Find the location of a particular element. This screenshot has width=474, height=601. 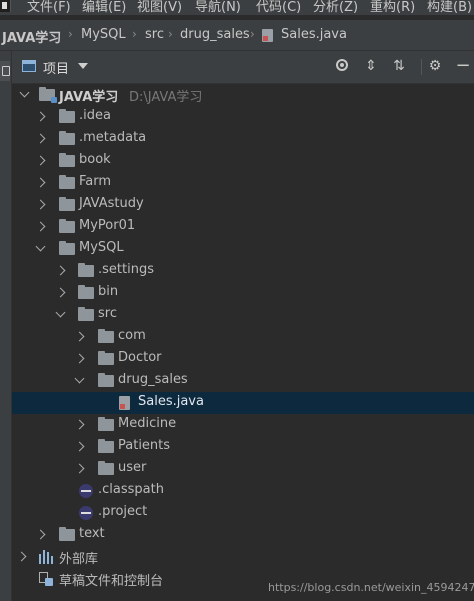

menu-refactor: 重构(R) is located at coordinates (392, 7).